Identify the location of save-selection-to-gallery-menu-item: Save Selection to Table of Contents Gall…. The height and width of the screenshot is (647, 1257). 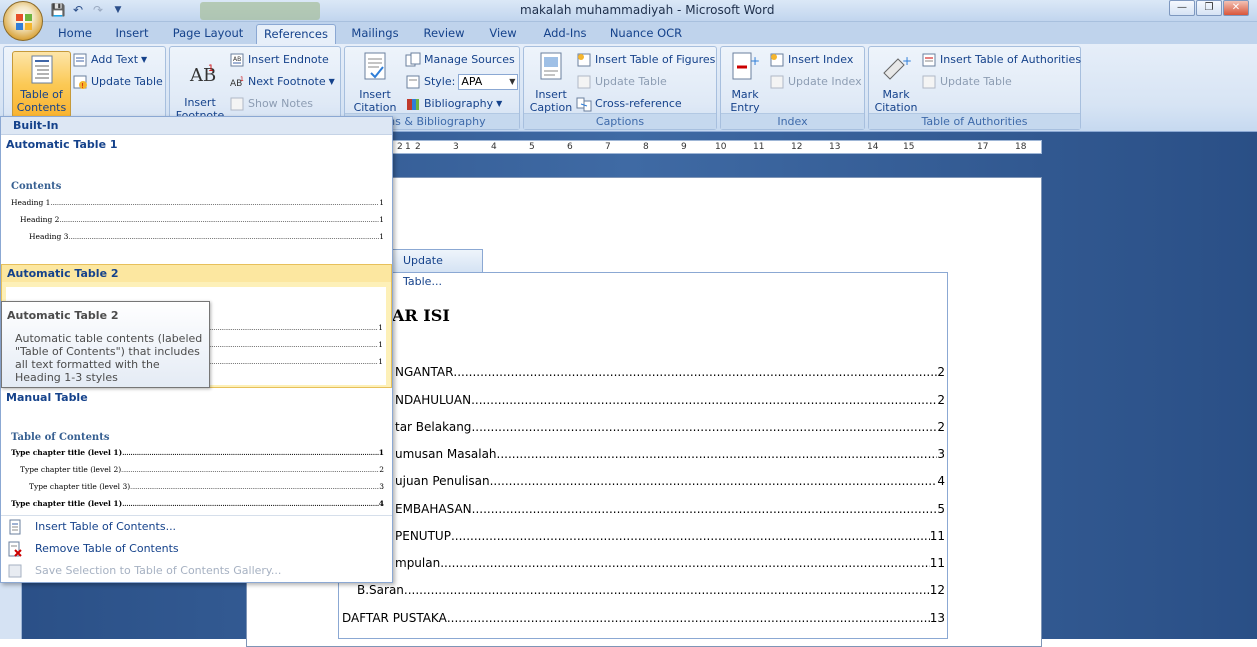
(196, 571).